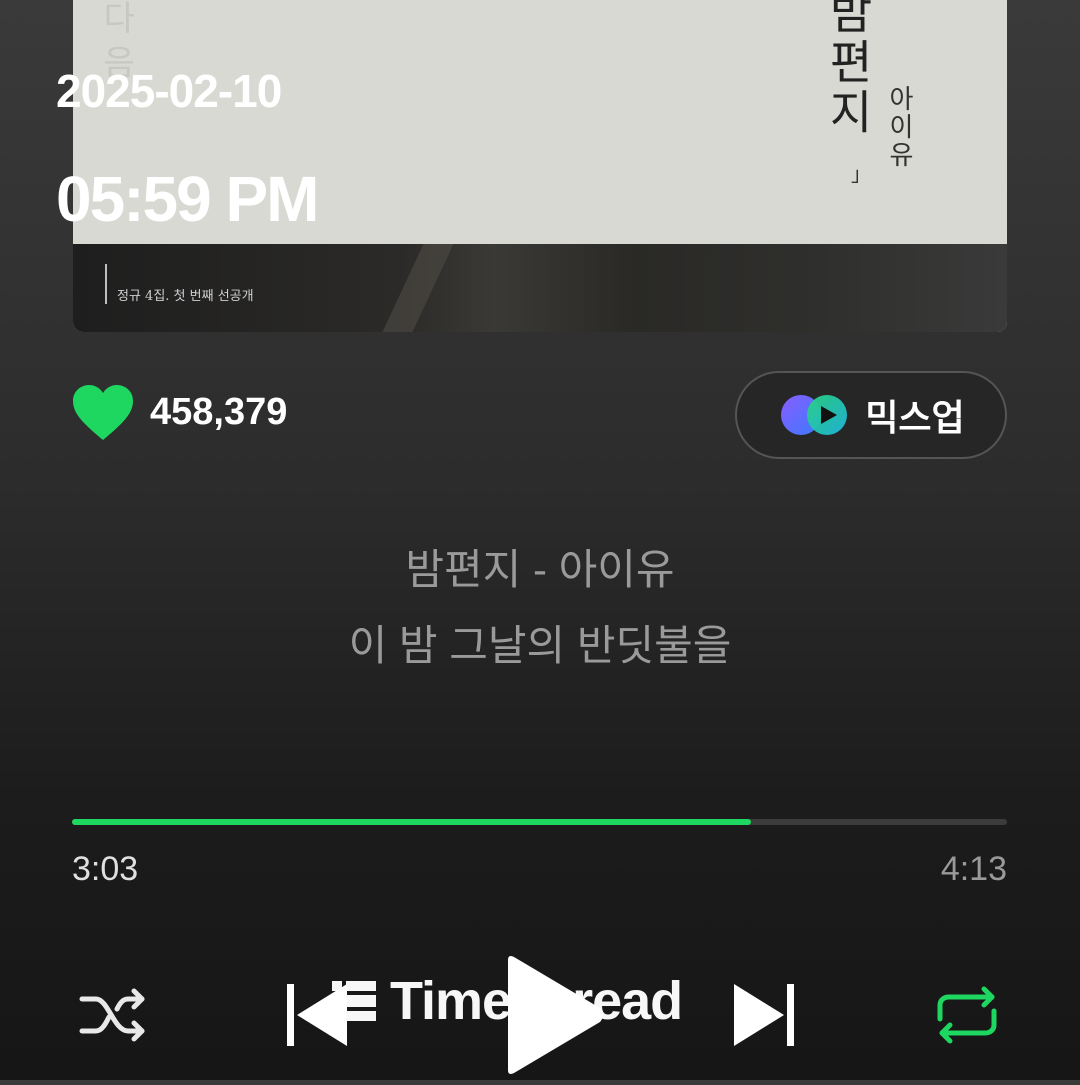 This screenshot has width=1080, height=1085. I want to click on elapsed-time: 3:03, so click(105, 869).